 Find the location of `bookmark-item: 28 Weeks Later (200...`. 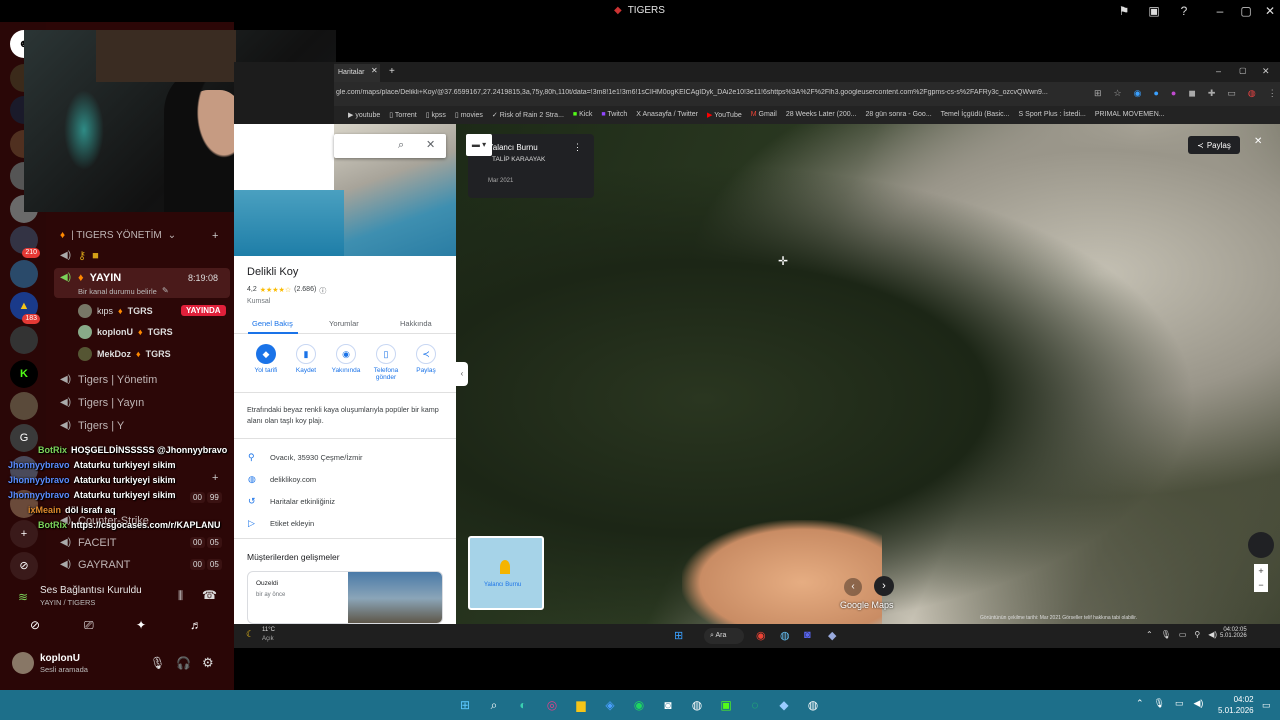

bookmark-item: 28 Weeks Later (200... is located at coordinates (821, 115).